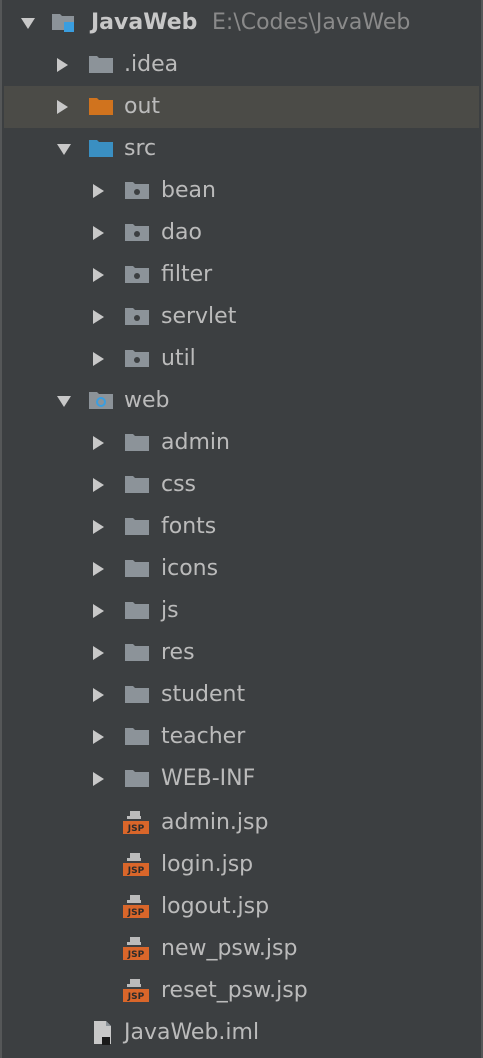 Image resolution: width=483 pixels, height=1058 pixels. I want to click on tree-item-logout-jsp: JSP logout.jsp, so click(241, 907).